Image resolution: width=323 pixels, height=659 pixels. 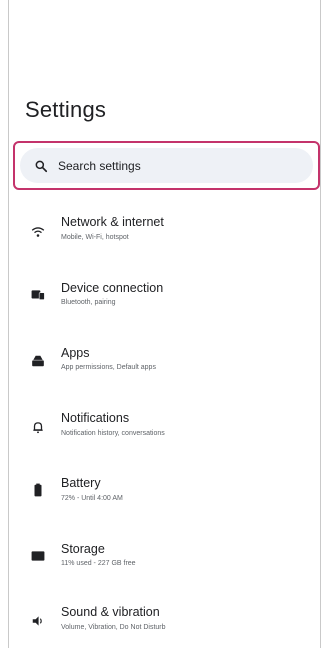 I want to click on item-title: Battery, so click(x=81, y=483).